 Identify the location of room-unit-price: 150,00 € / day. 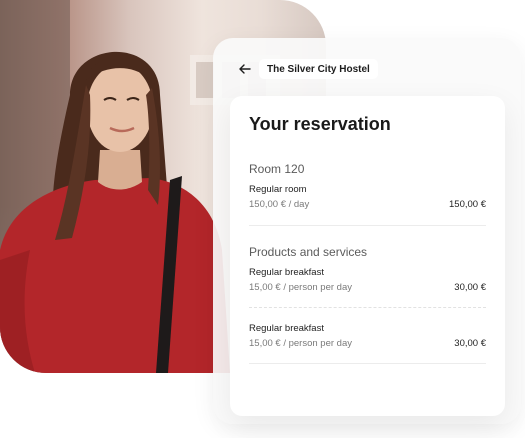
(279, 204).